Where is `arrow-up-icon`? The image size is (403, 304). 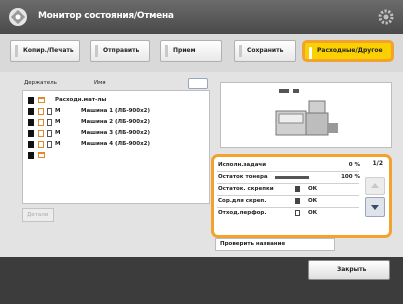 arrow-up-icon is located at coordinates (375, 185).